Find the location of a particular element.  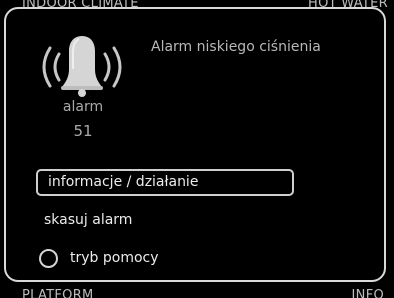

help-mode-radio is located at coordinates (48, 258).